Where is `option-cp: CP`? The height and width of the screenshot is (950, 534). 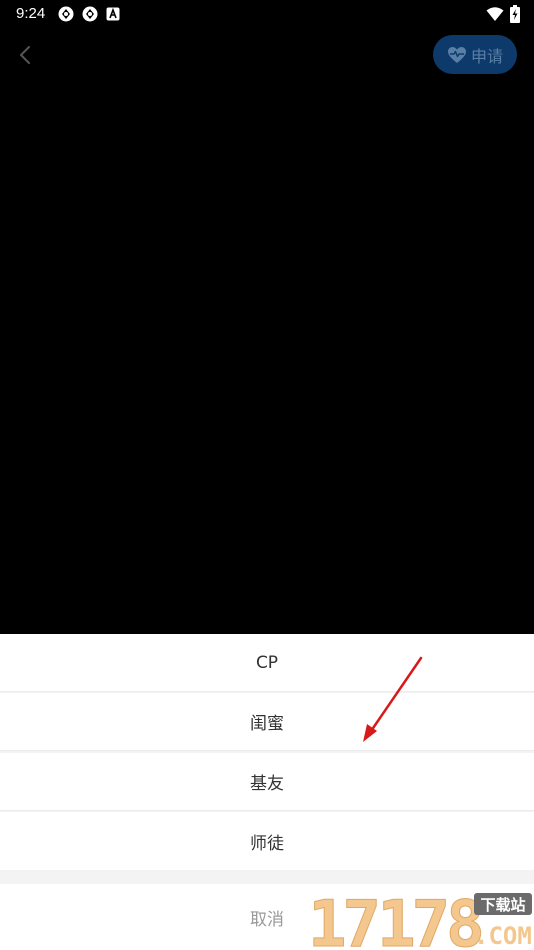
option-cp: CP is located at coordinates (267, 663).